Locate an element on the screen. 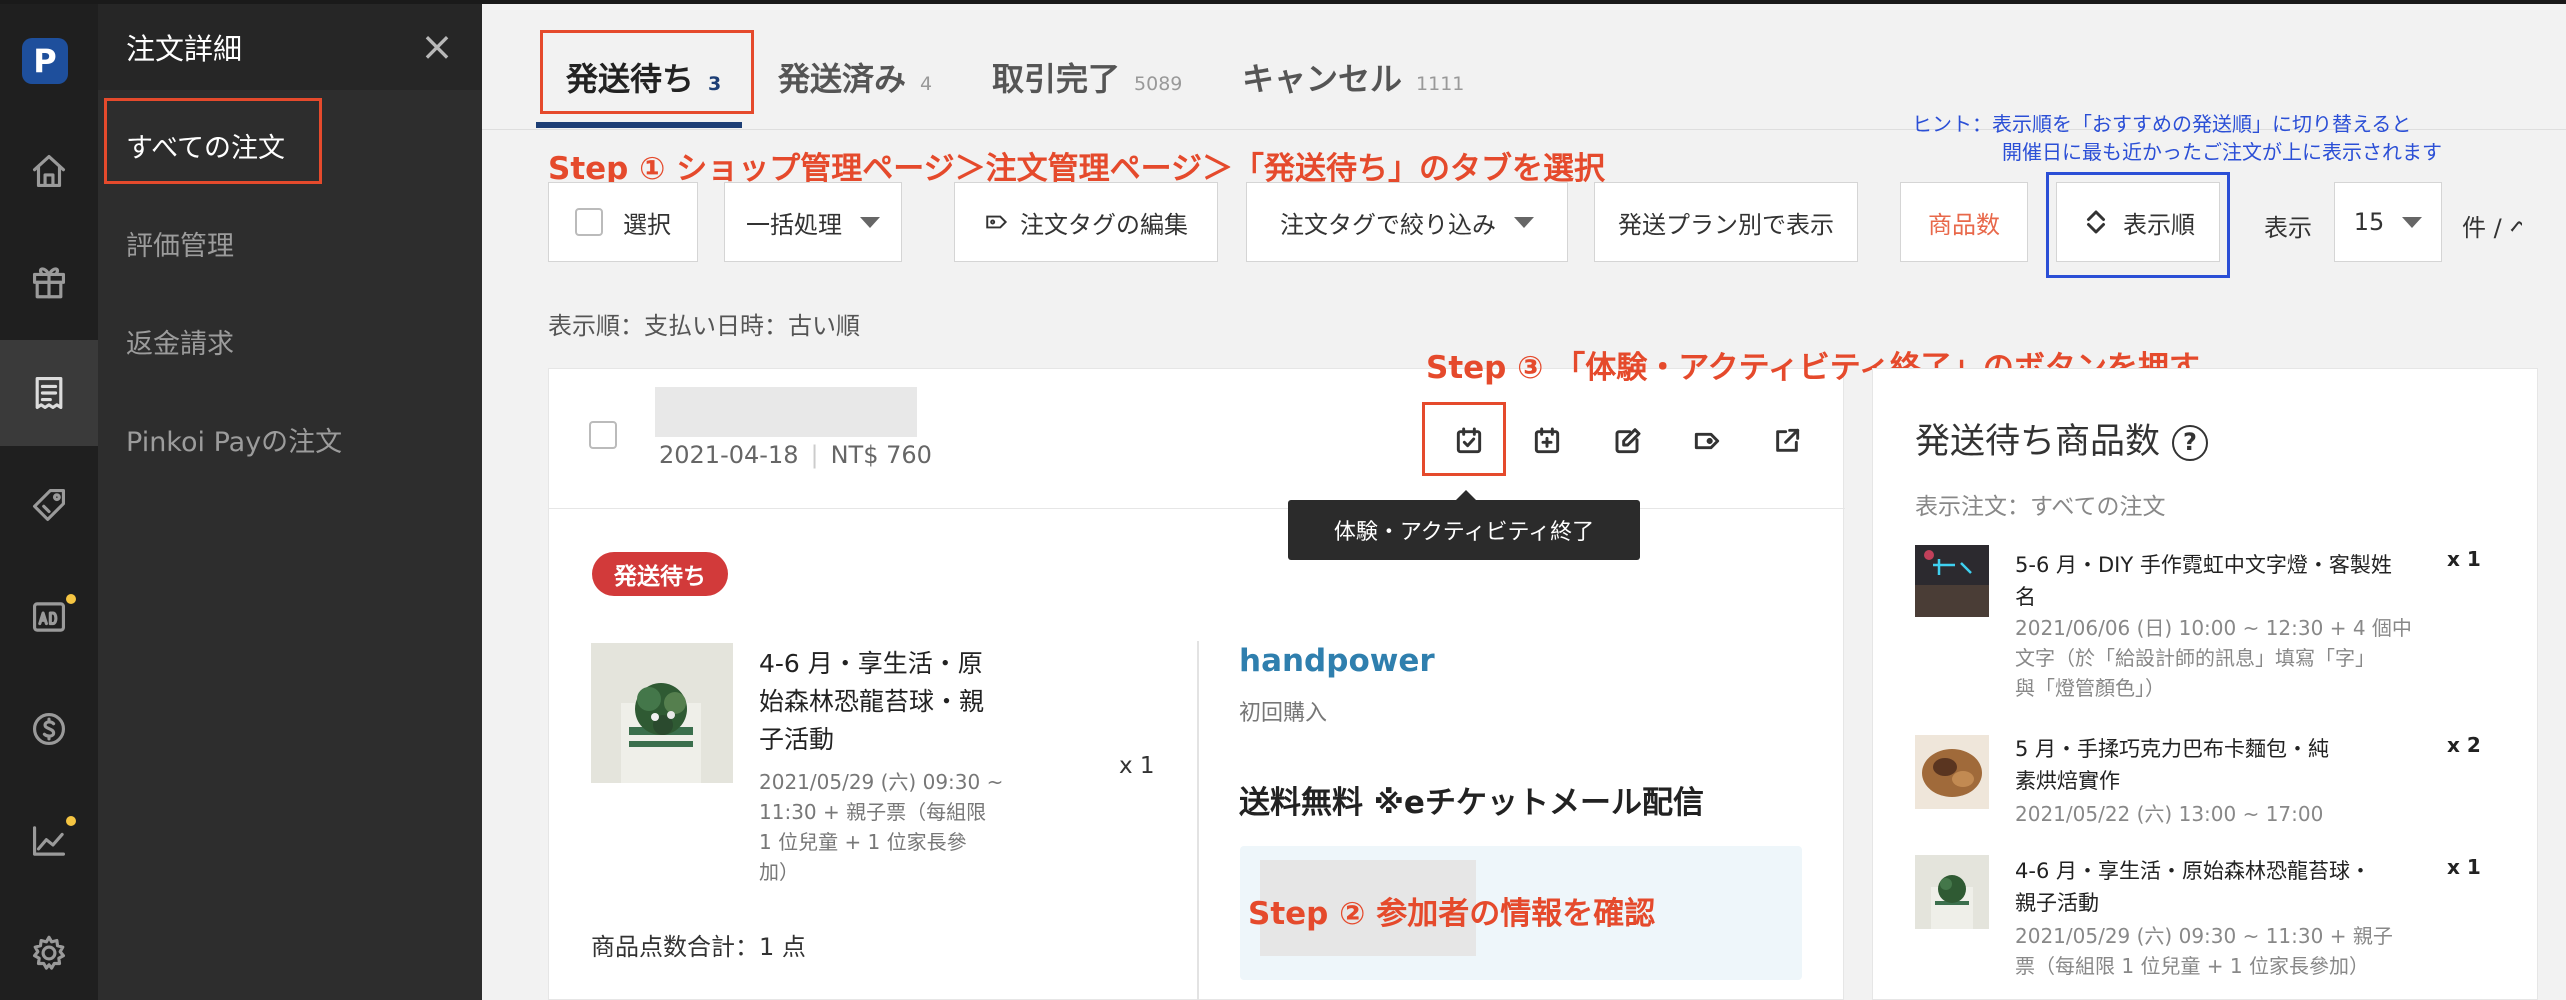 This screenshot has width=2566, height=1000. status-badge: 発送待ち is located at coordinates (660, 574).